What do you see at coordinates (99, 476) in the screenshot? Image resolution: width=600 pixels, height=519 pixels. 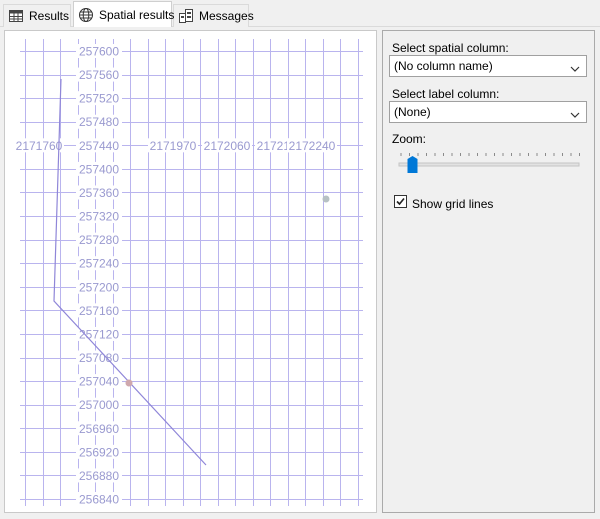 I see `y-tick-label: 256880` at bounding box center [99, 476].